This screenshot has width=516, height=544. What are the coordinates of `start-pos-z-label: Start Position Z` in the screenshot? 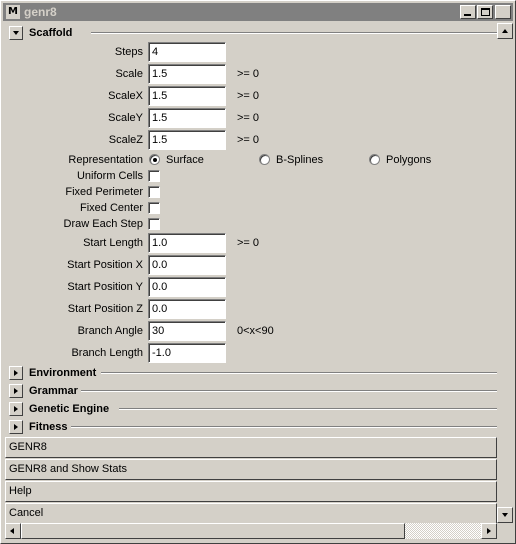 It's located at (105, 309).